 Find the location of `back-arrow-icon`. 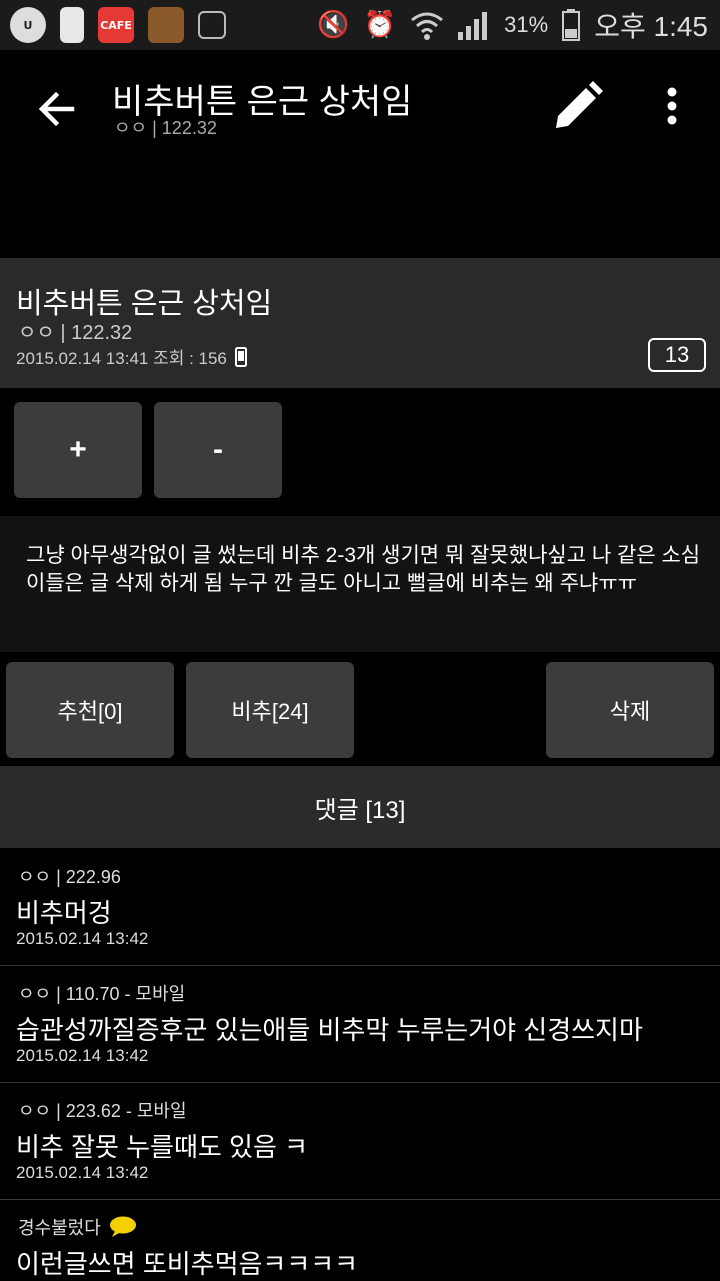

back-arrow-icon is located at coordinates (56, 110).